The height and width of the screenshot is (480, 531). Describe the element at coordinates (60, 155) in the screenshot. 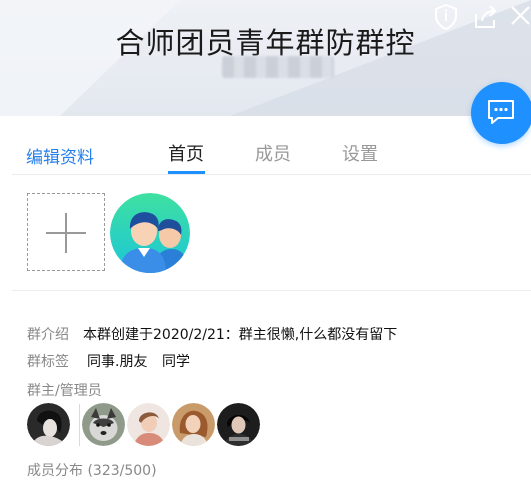

I see `edit-profile-link: 编辑资料` at that location.